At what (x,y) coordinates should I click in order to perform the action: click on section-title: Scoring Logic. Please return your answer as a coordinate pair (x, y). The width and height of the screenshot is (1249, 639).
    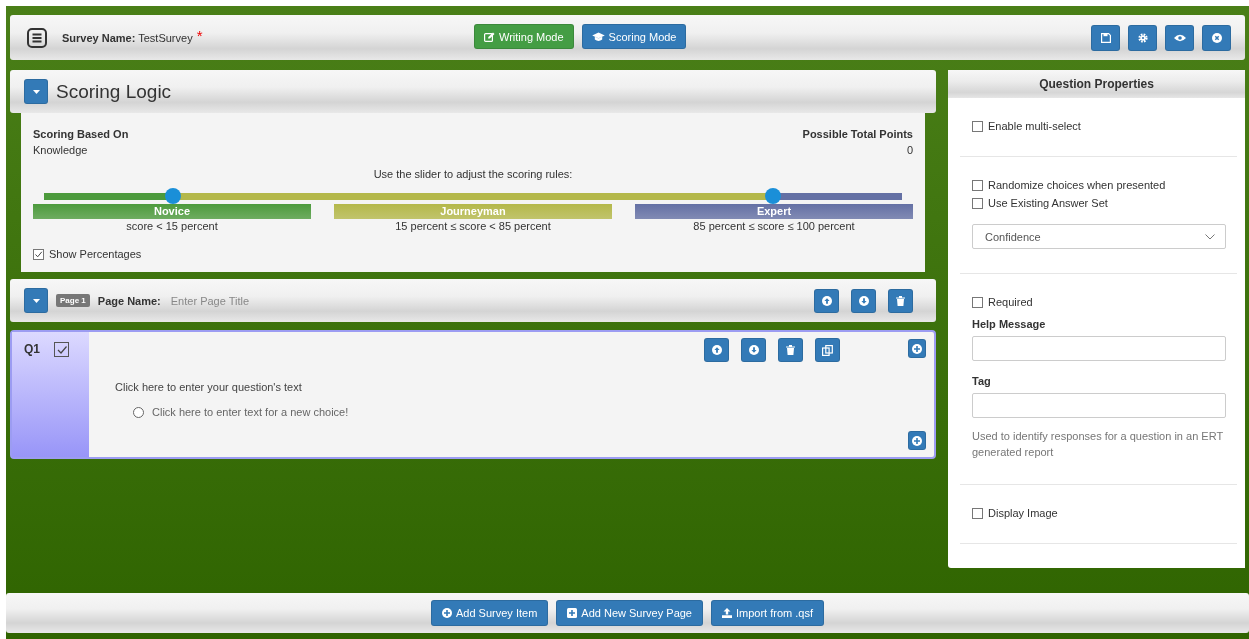
    Looking at the image, I should click on (114, 91).